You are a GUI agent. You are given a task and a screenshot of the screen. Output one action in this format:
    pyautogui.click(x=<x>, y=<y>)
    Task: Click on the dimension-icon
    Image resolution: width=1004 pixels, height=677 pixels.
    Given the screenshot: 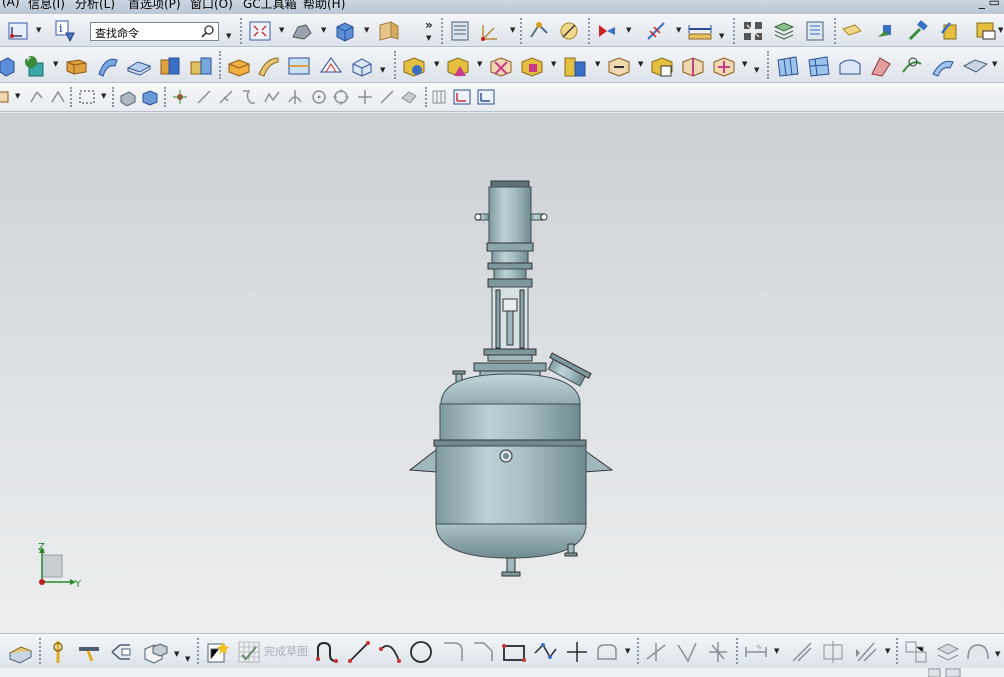 What is the action you would take?
    pyautogui.click(x=756, y=652)
    